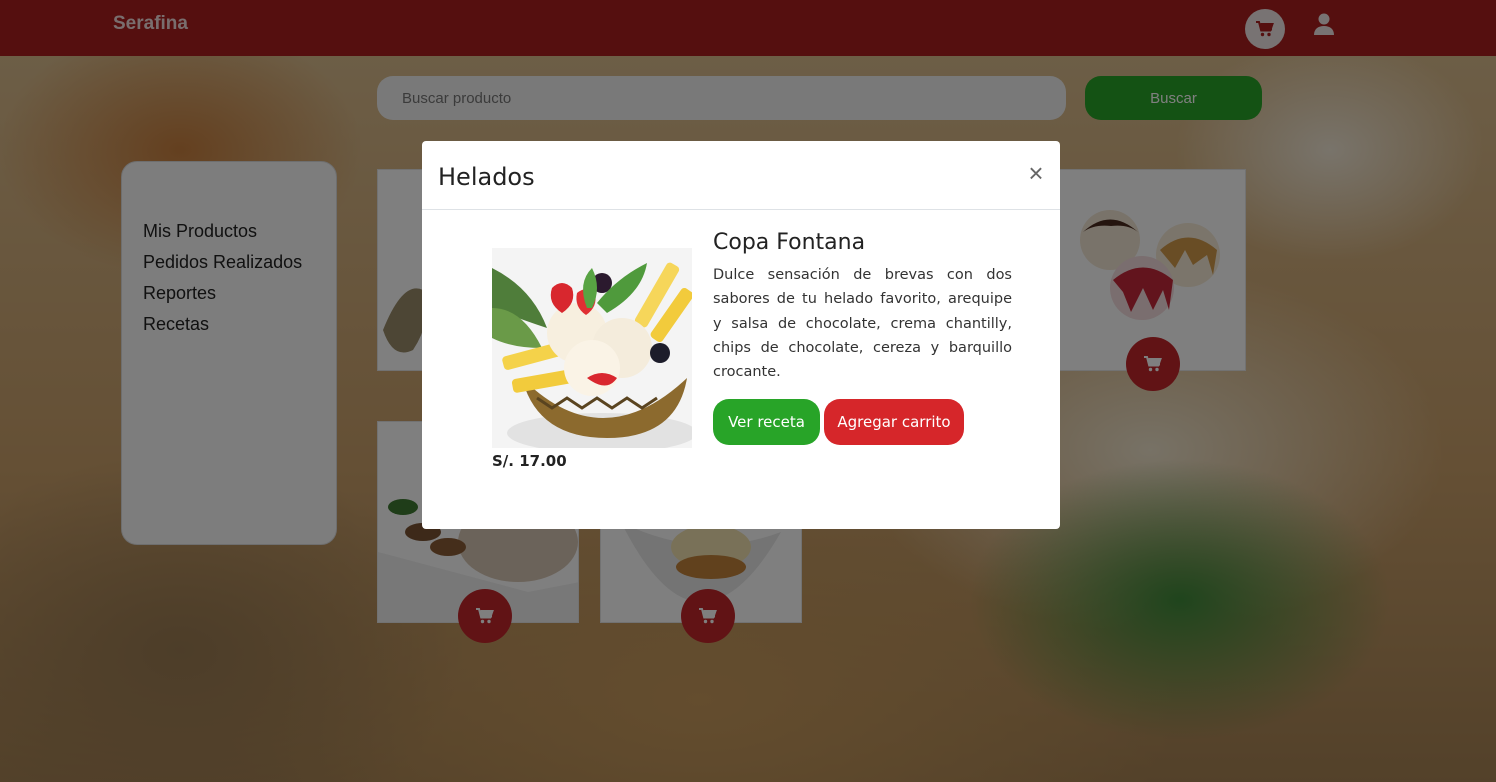 This screenshot has width=1496, height=782. I want to click on modal-title: Helados, so click(486, 177).